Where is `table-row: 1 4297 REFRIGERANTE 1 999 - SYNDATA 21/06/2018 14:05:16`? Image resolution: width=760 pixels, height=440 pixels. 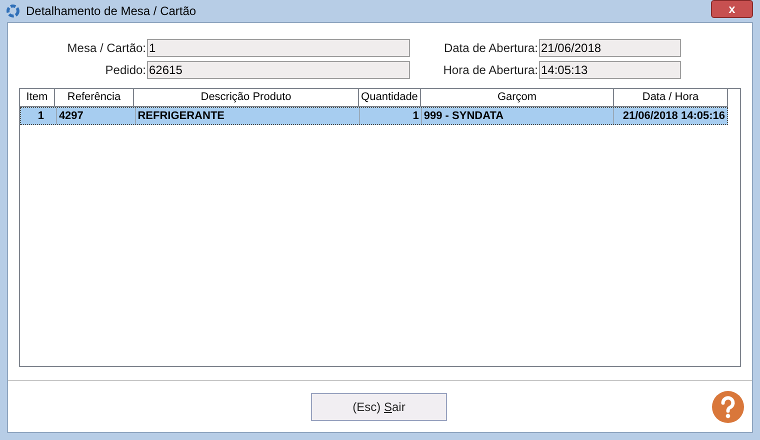 table-row: 1 4297 REFRIGERANTE 1 999 - SYNDATA 21/06/2018 14:05:16 is located at coordinates (374, 116).